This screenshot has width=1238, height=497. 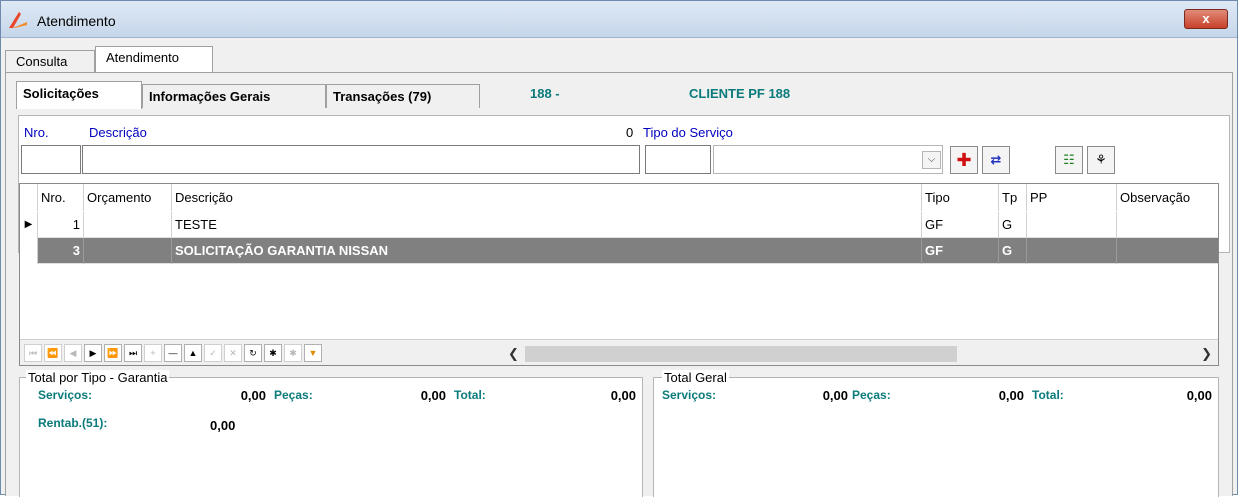 I want to click on scroll-right-icon: ❯, so click(x=1206, y=354).